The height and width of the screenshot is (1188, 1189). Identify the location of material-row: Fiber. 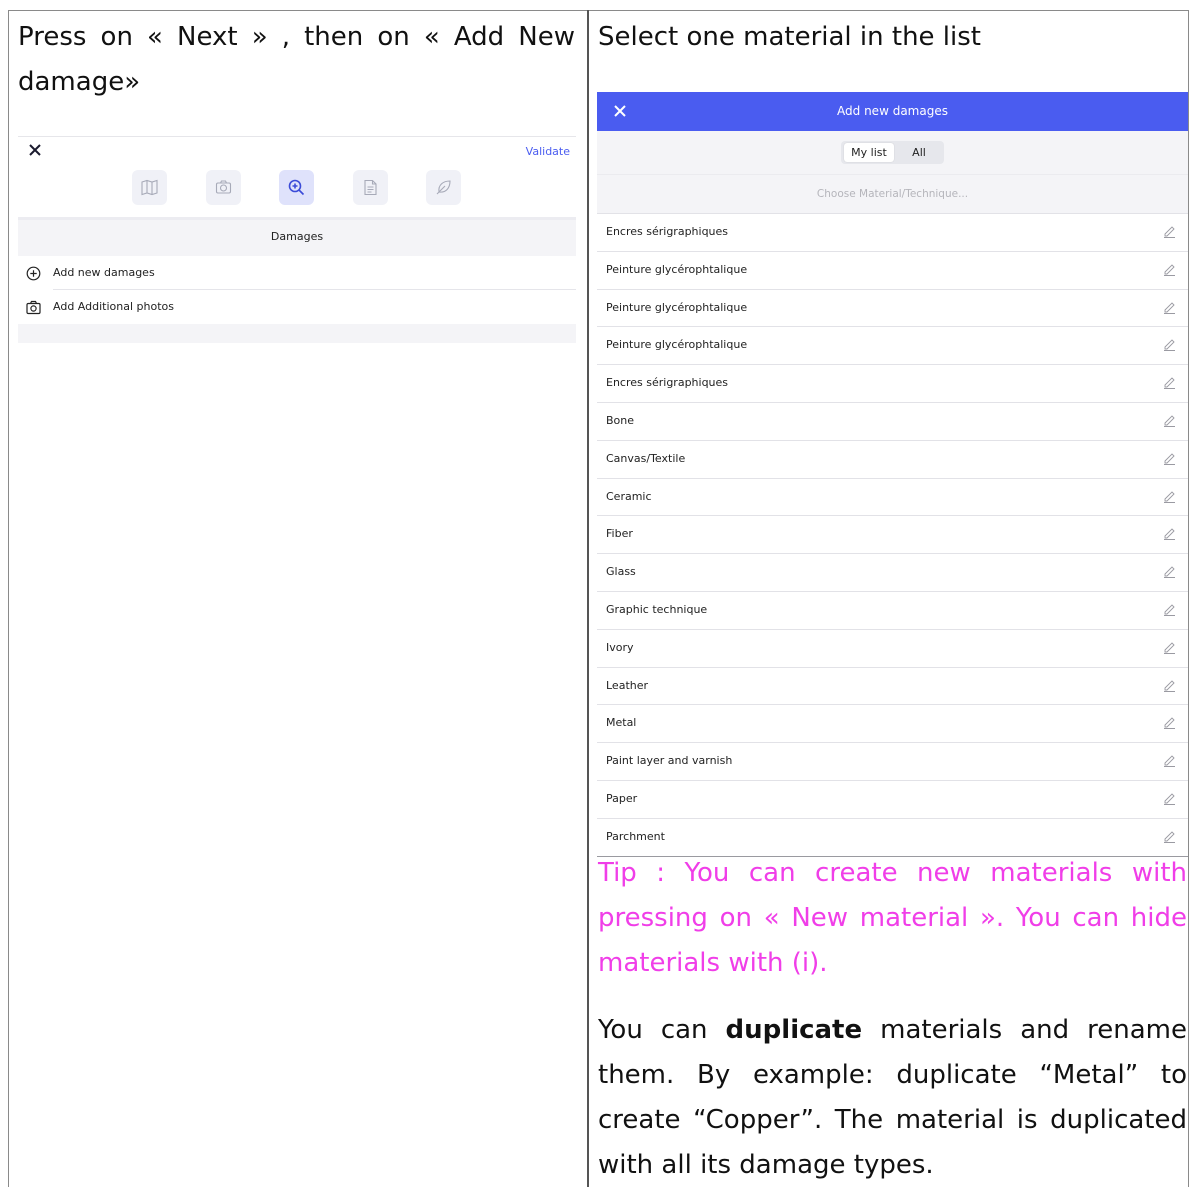
(892, 534).